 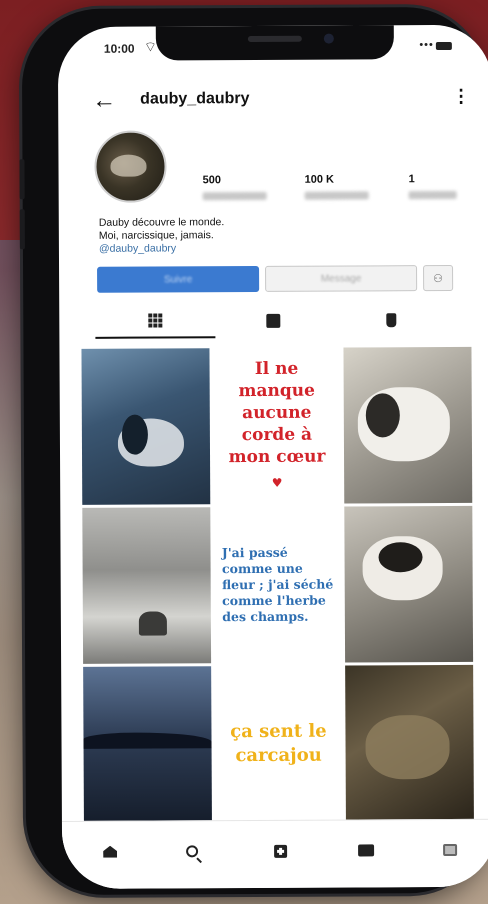 I want to click on follow-button: Suivre, so click(x=178, y=279).